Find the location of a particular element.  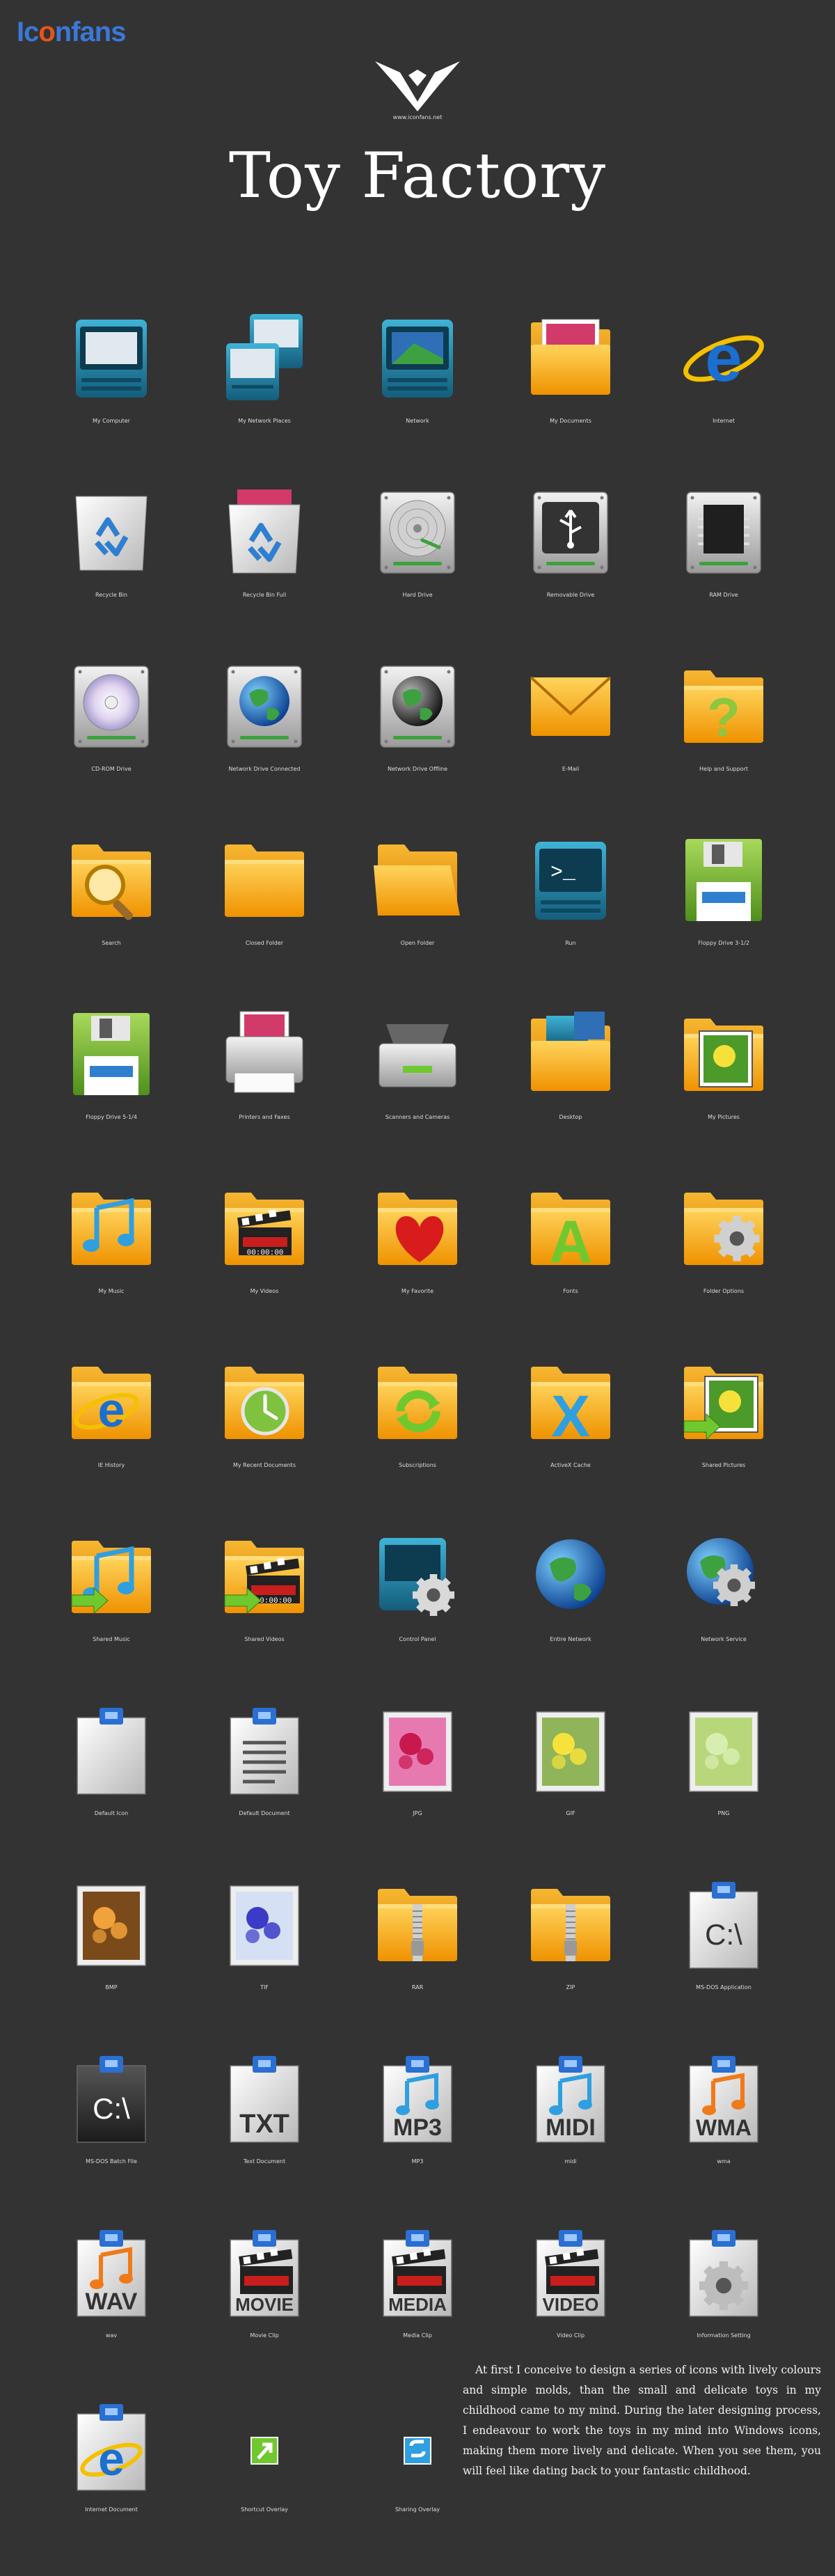

icon-tile: Default Icon is located at coordinates (111, 1786).